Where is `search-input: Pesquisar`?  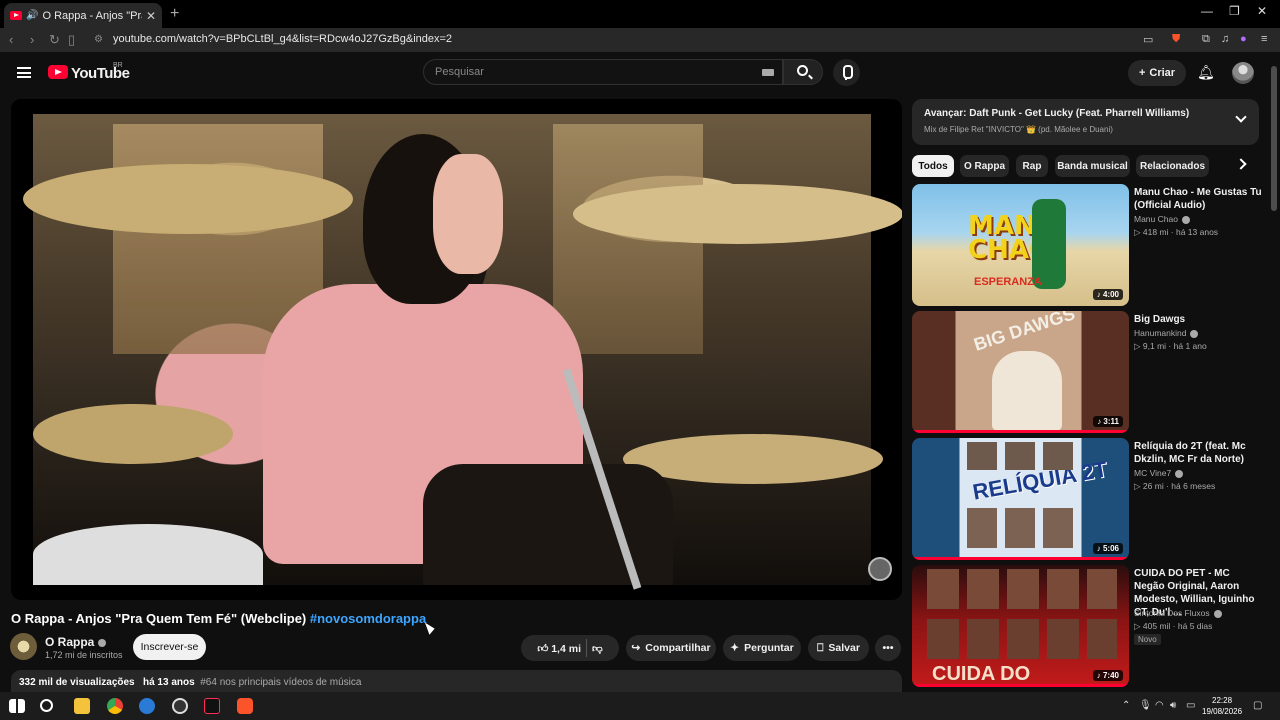
search-input: Pesquisar is located at coordinates (603, 72).